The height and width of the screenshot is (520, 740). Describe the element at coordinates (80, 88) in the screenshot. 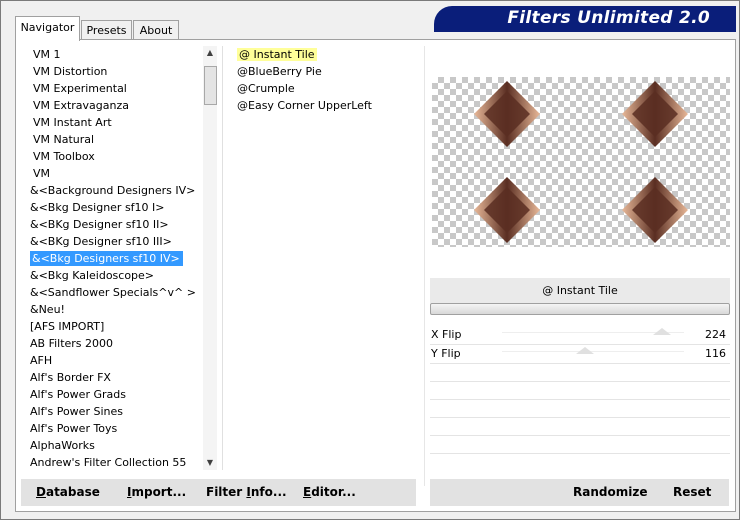

I see `category-item-label: VM Experimental` at that location.